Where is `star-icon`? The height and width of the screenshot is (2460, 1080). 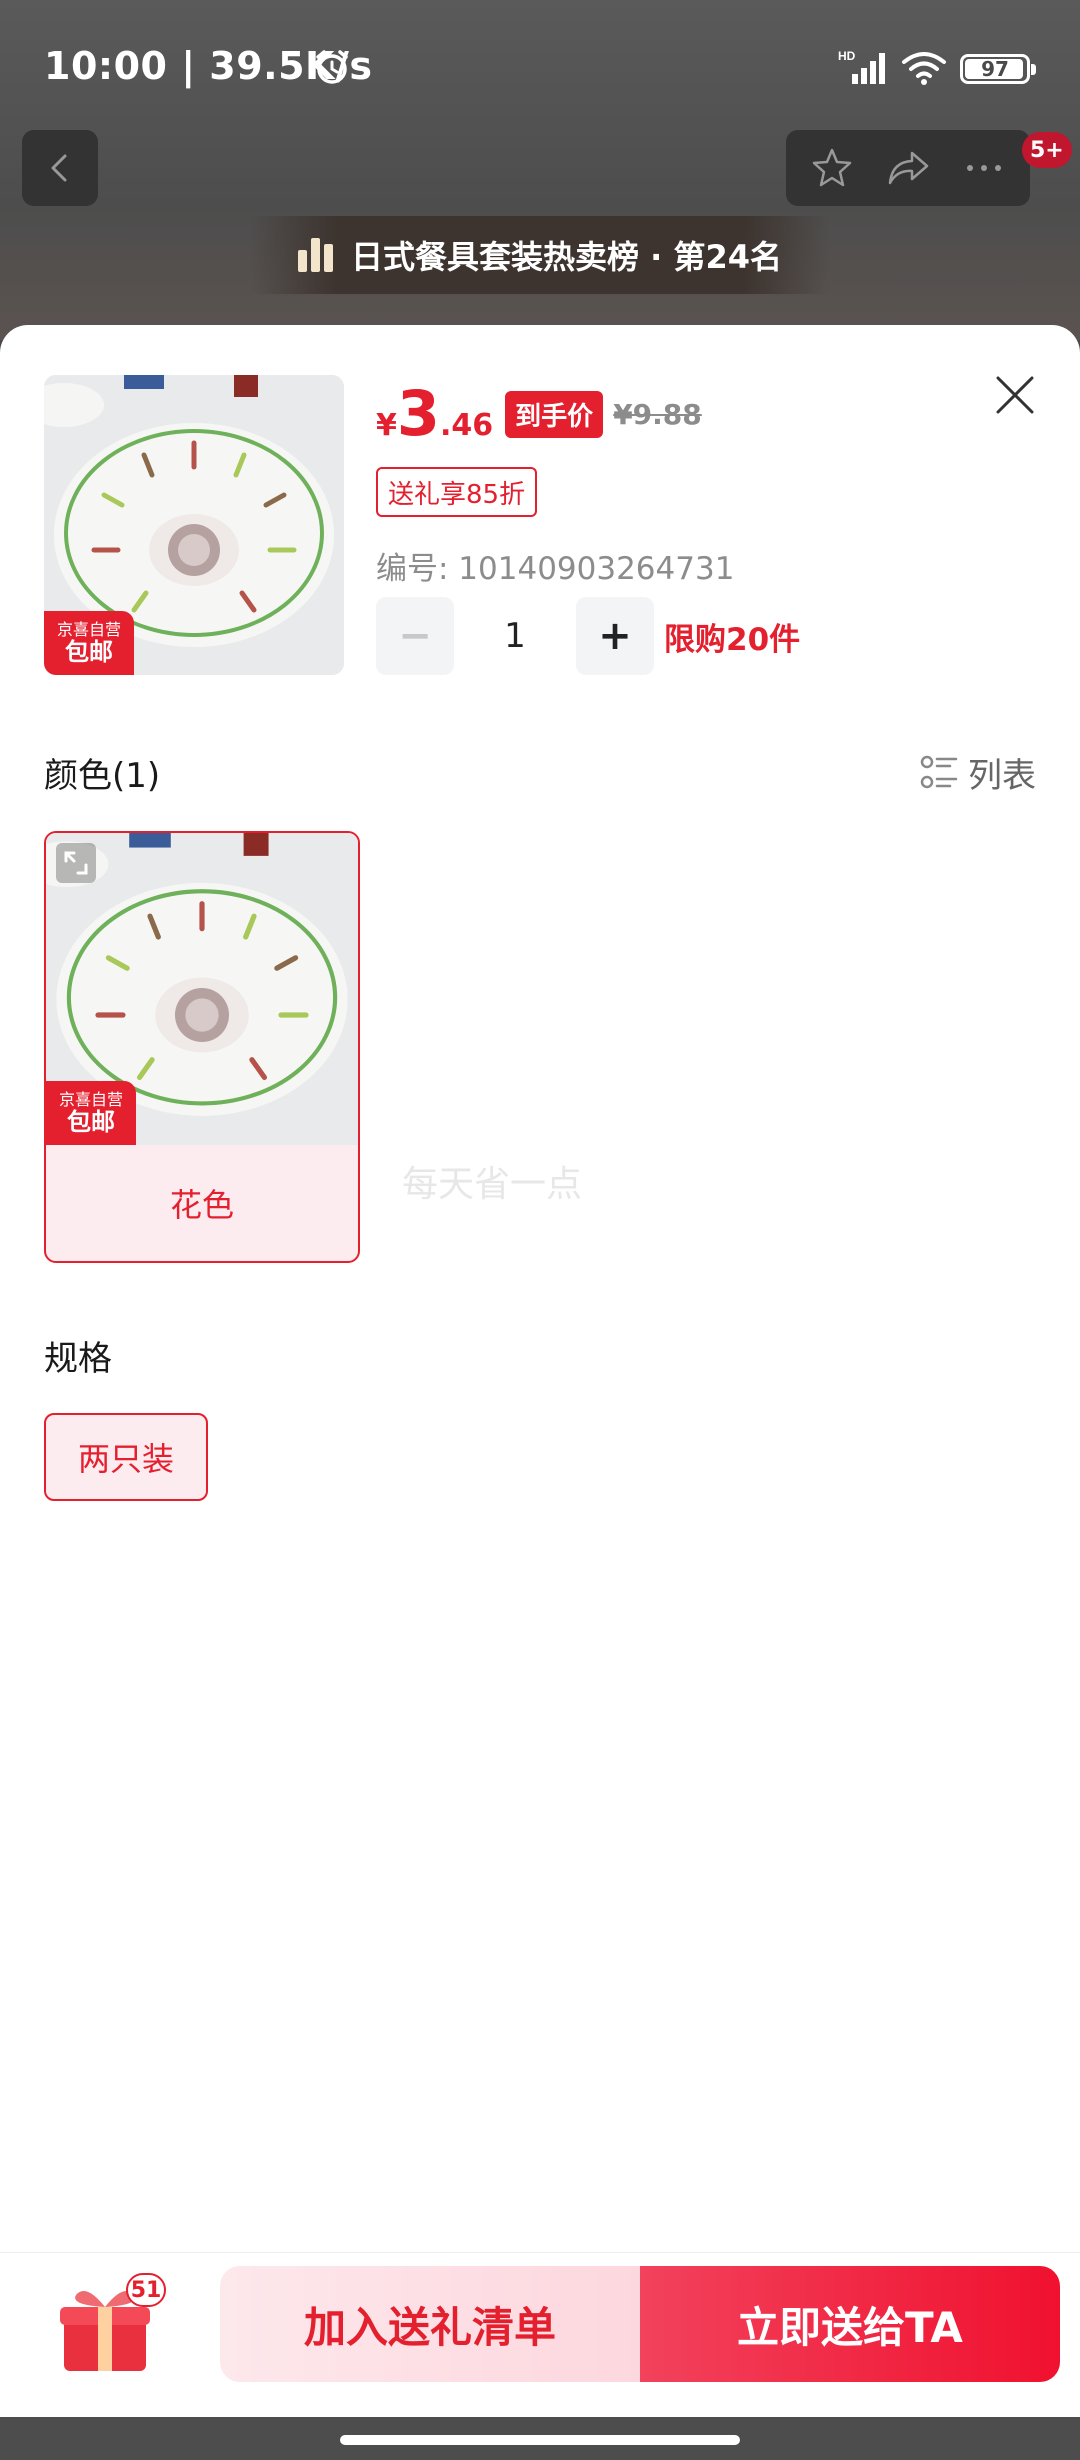
star-icon is located at coordinates (832, 167).